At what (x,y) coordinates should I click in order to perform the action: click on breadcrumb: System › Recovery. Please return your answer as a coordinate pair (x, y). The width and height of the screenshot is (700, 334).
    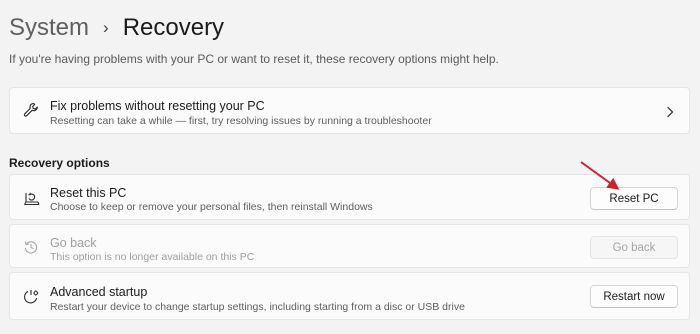
    Looking at the image, I should click on (116, 28).